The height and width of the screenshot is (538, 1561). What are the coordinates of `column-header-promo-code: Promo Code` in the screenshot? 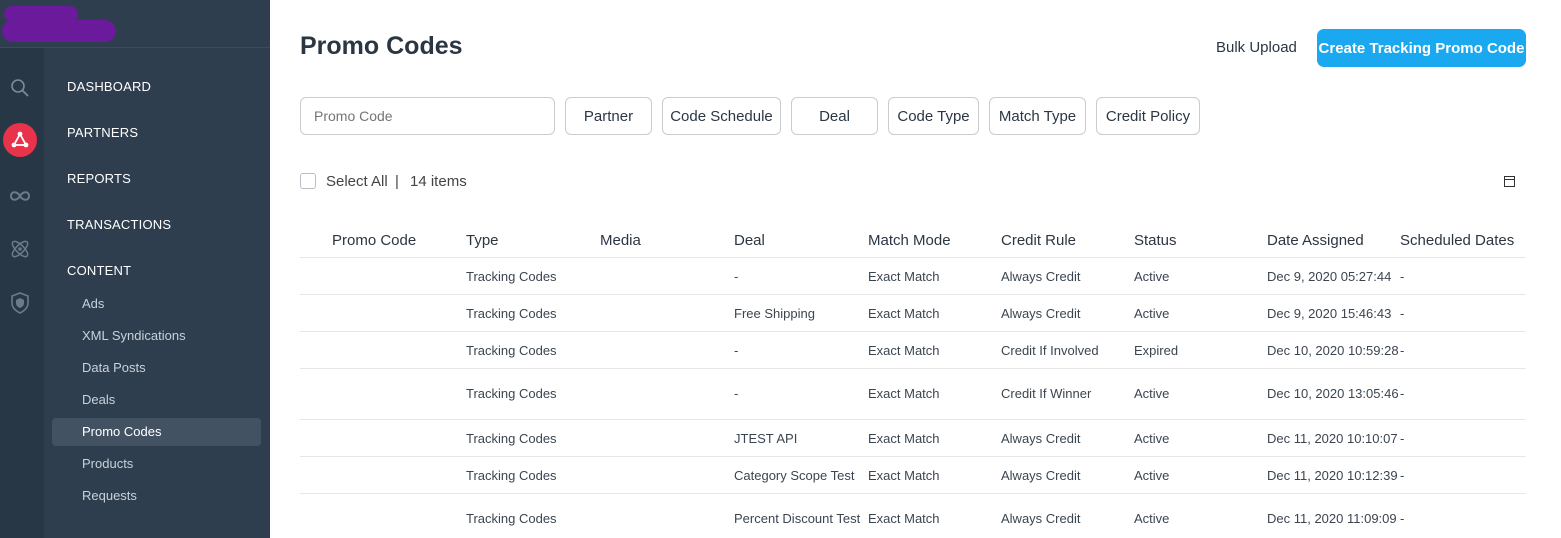 It's located at (374, 240).